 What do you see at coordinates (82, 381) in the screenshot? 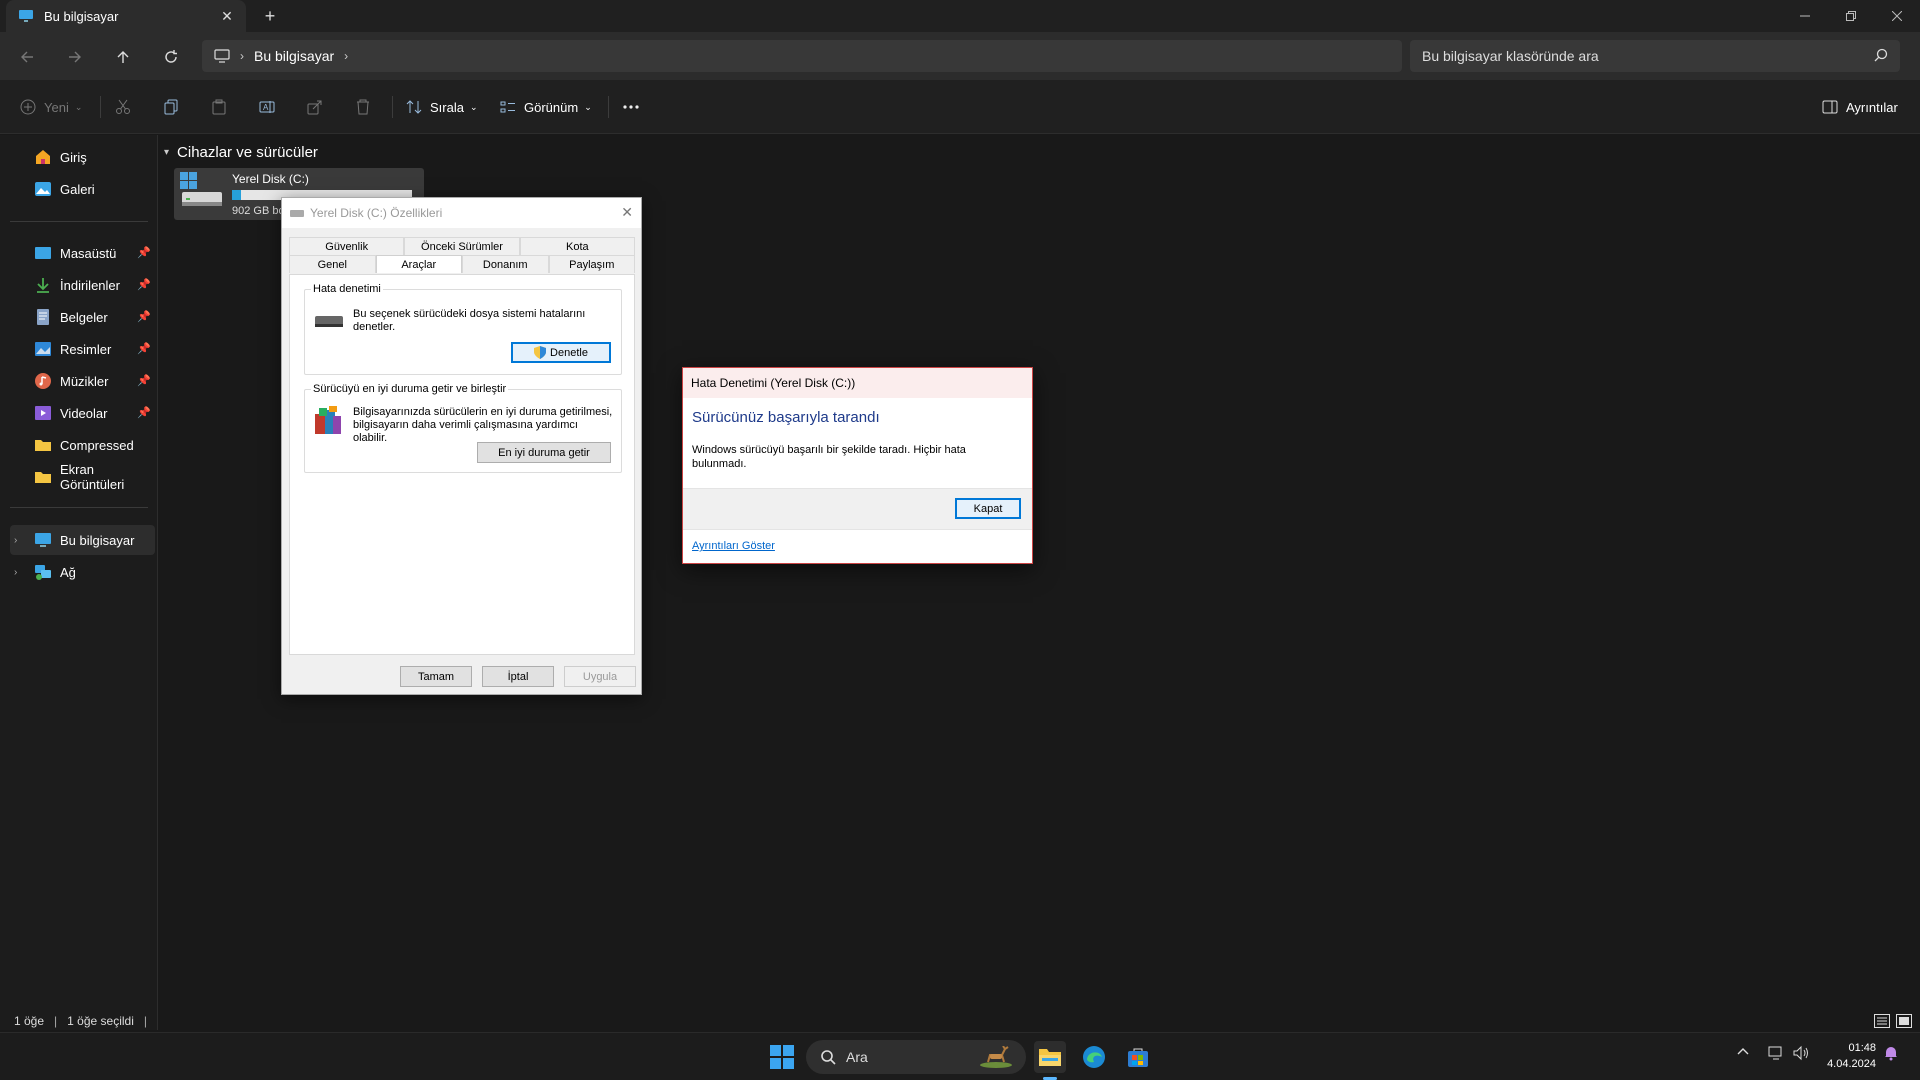
I see `sidebar-item-music: Müzikler 📌` at bounding box center [82, 381].